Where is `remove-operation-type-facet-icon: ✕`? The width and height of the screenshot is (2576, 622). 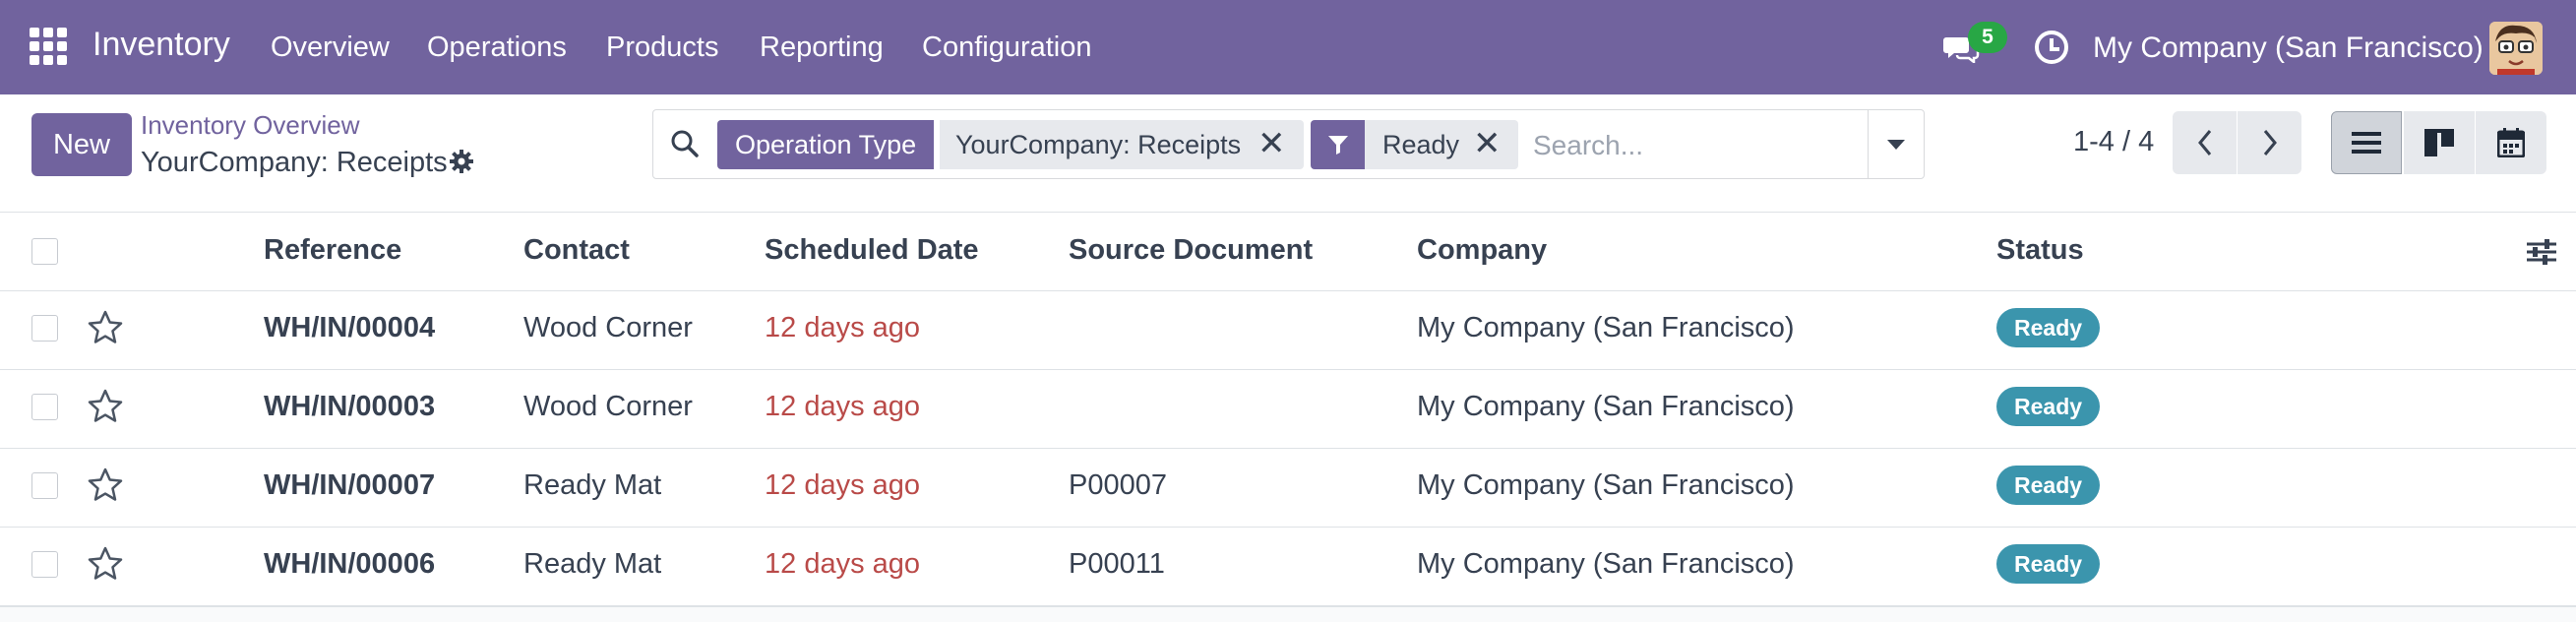
remove-operation-type-facet-icon: ✕ is located at coordinates (1271, 144).